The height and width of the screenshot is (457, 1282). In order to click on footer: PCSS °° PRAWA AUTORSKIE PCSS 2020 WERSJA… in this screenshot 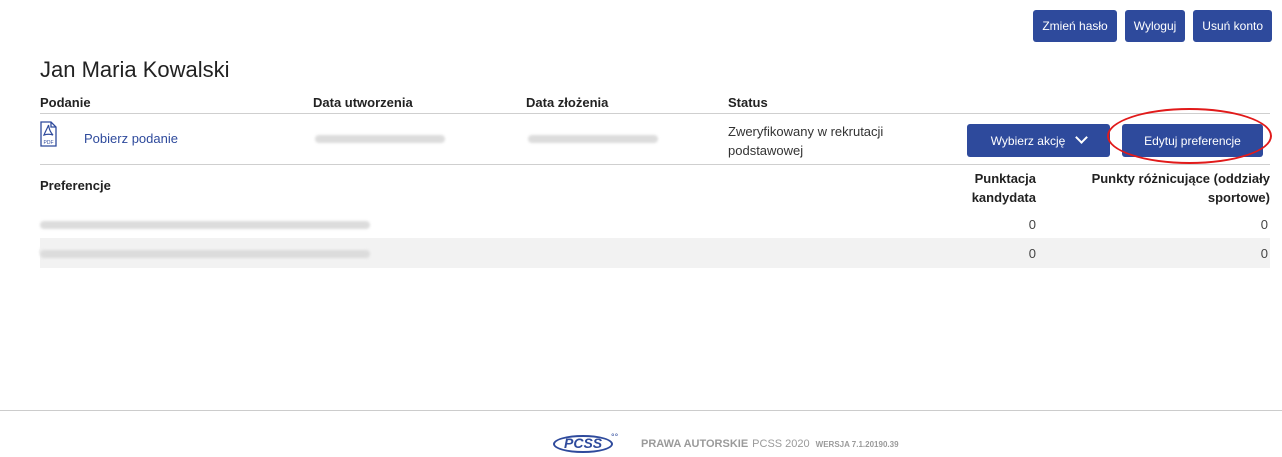, I will do `click(726, 444)`.